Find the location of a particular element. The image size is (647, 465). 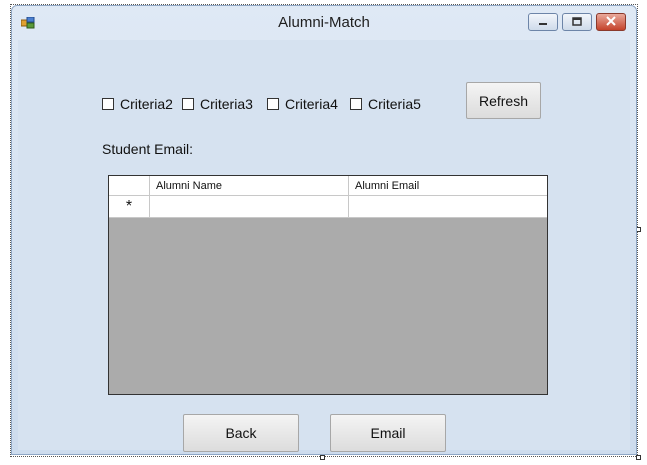

maximize-button is located at coordinates (577, 22).